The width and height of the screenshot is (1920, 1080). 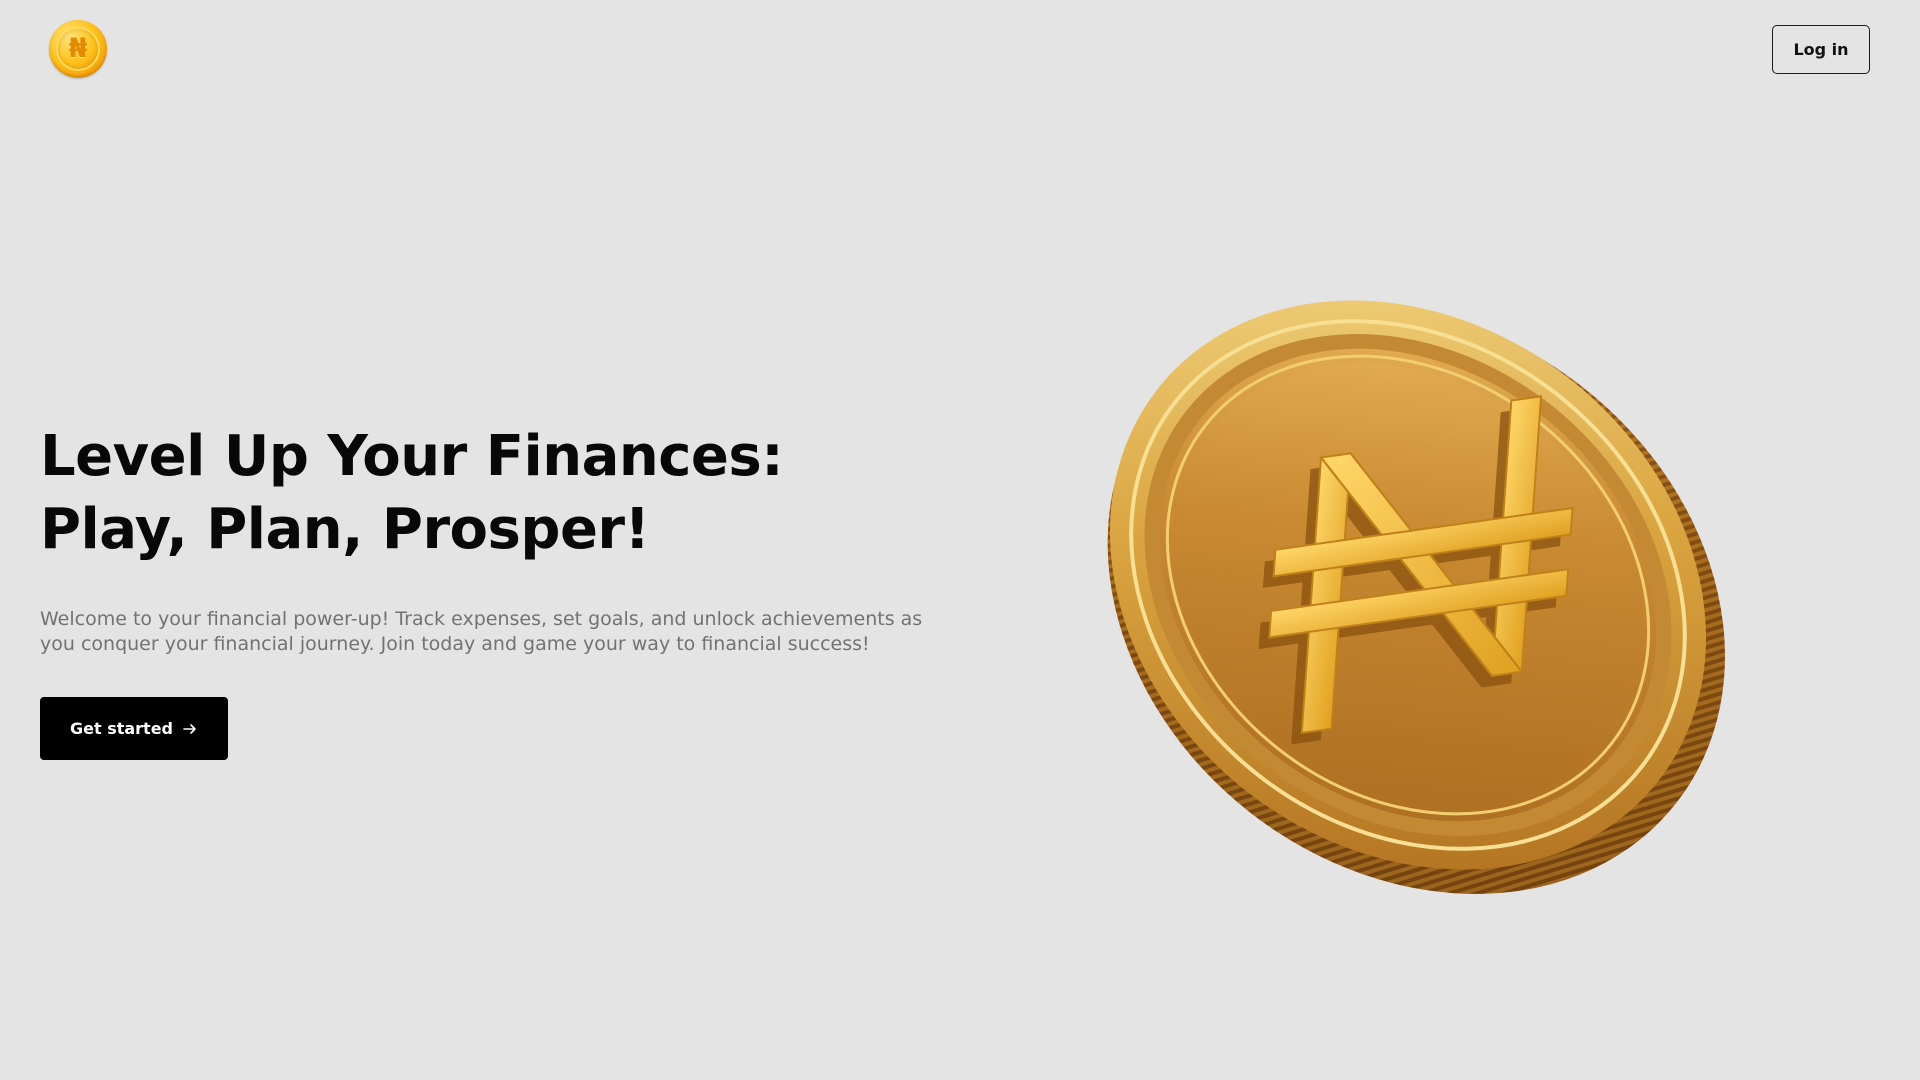 What do you see at coordinates (1821, 49) in the screenshot?
I see `login-button: Log in` at bounding box center [1821, 49].